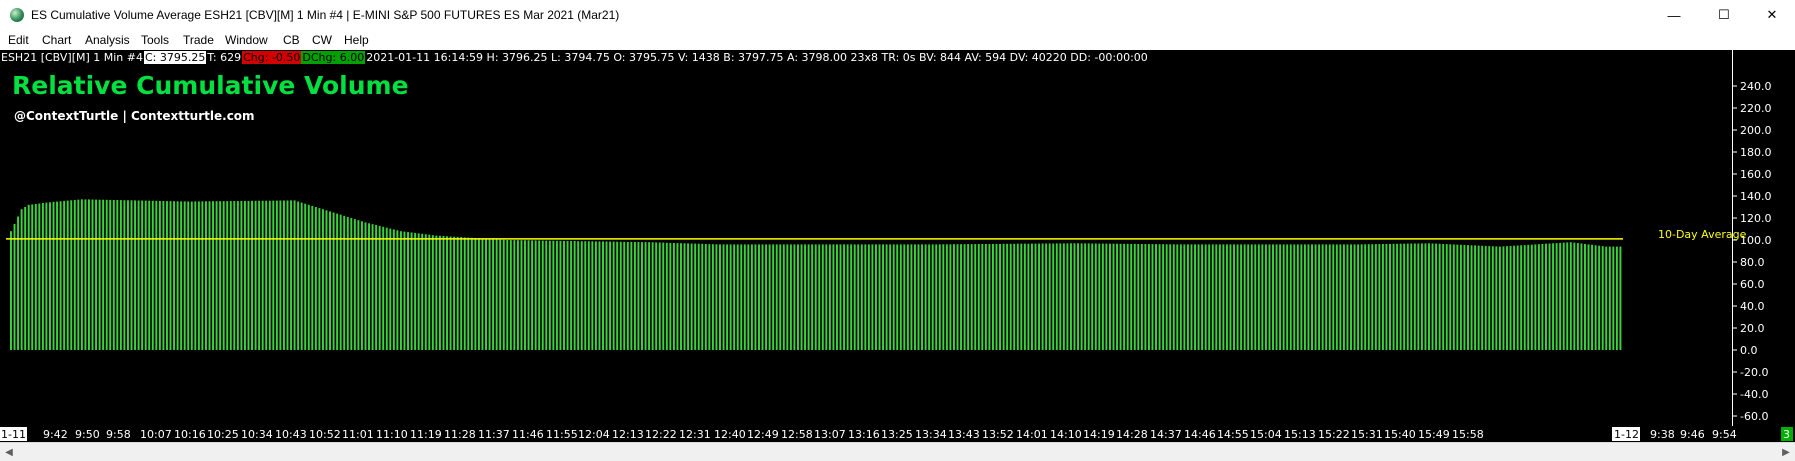 The height and width of the screenshot is (461, 1795). I want to click on time-tick-label: 11:46, so click(528, 434).